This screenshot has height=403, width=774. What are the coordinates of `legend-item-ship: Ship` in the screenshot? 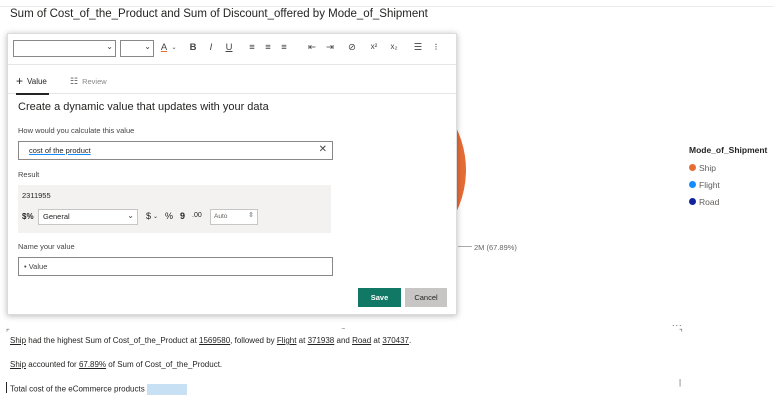 It's located at (728, 167).